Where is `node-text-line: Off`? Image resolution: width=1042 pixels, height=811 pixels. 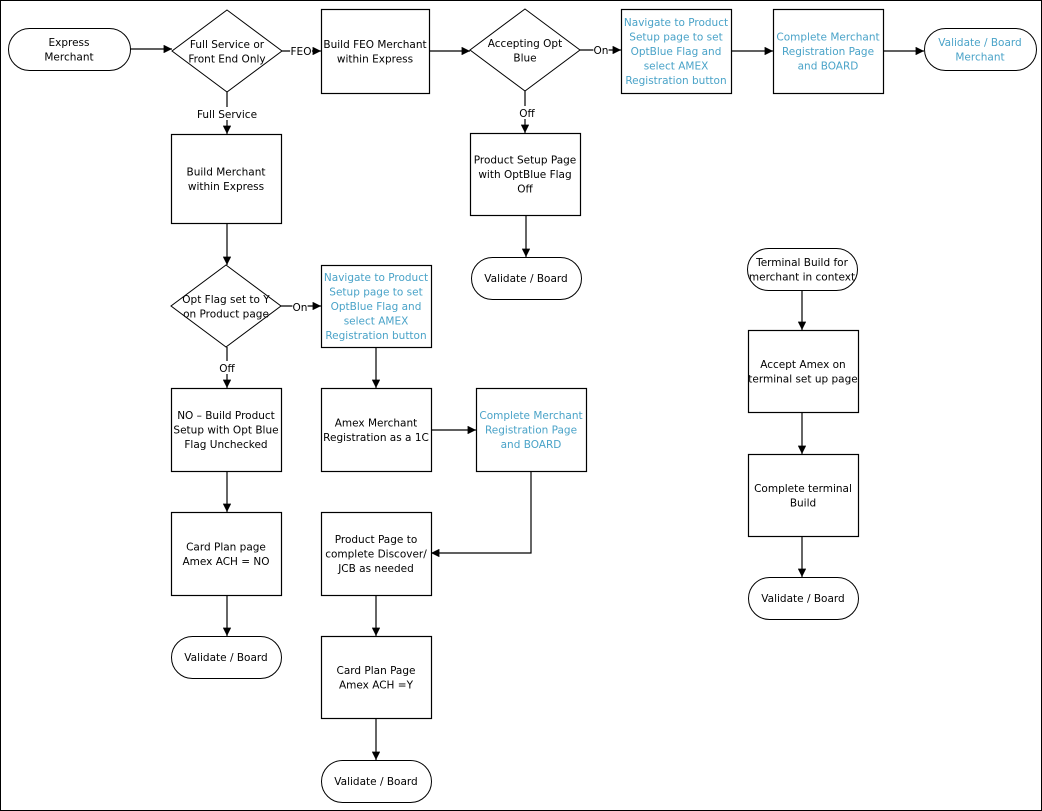
node-text-line: Off is located at coordinates (525, 190).